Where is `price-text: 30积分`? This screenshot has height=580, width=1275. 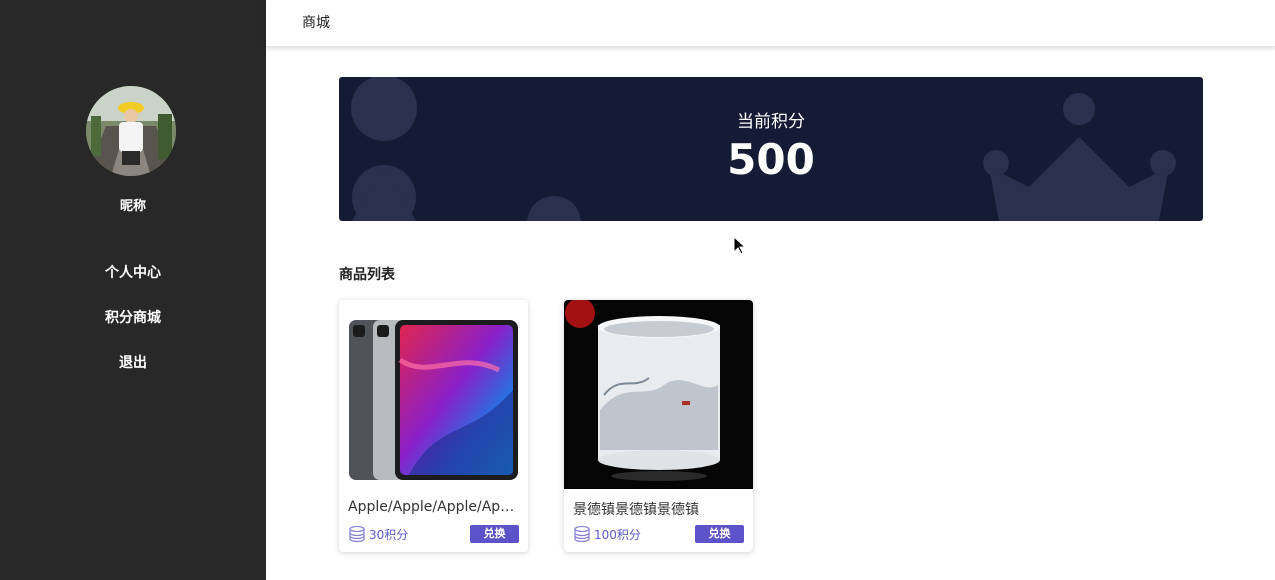
price-text: 30积分 is located at coordinates (389, 534).